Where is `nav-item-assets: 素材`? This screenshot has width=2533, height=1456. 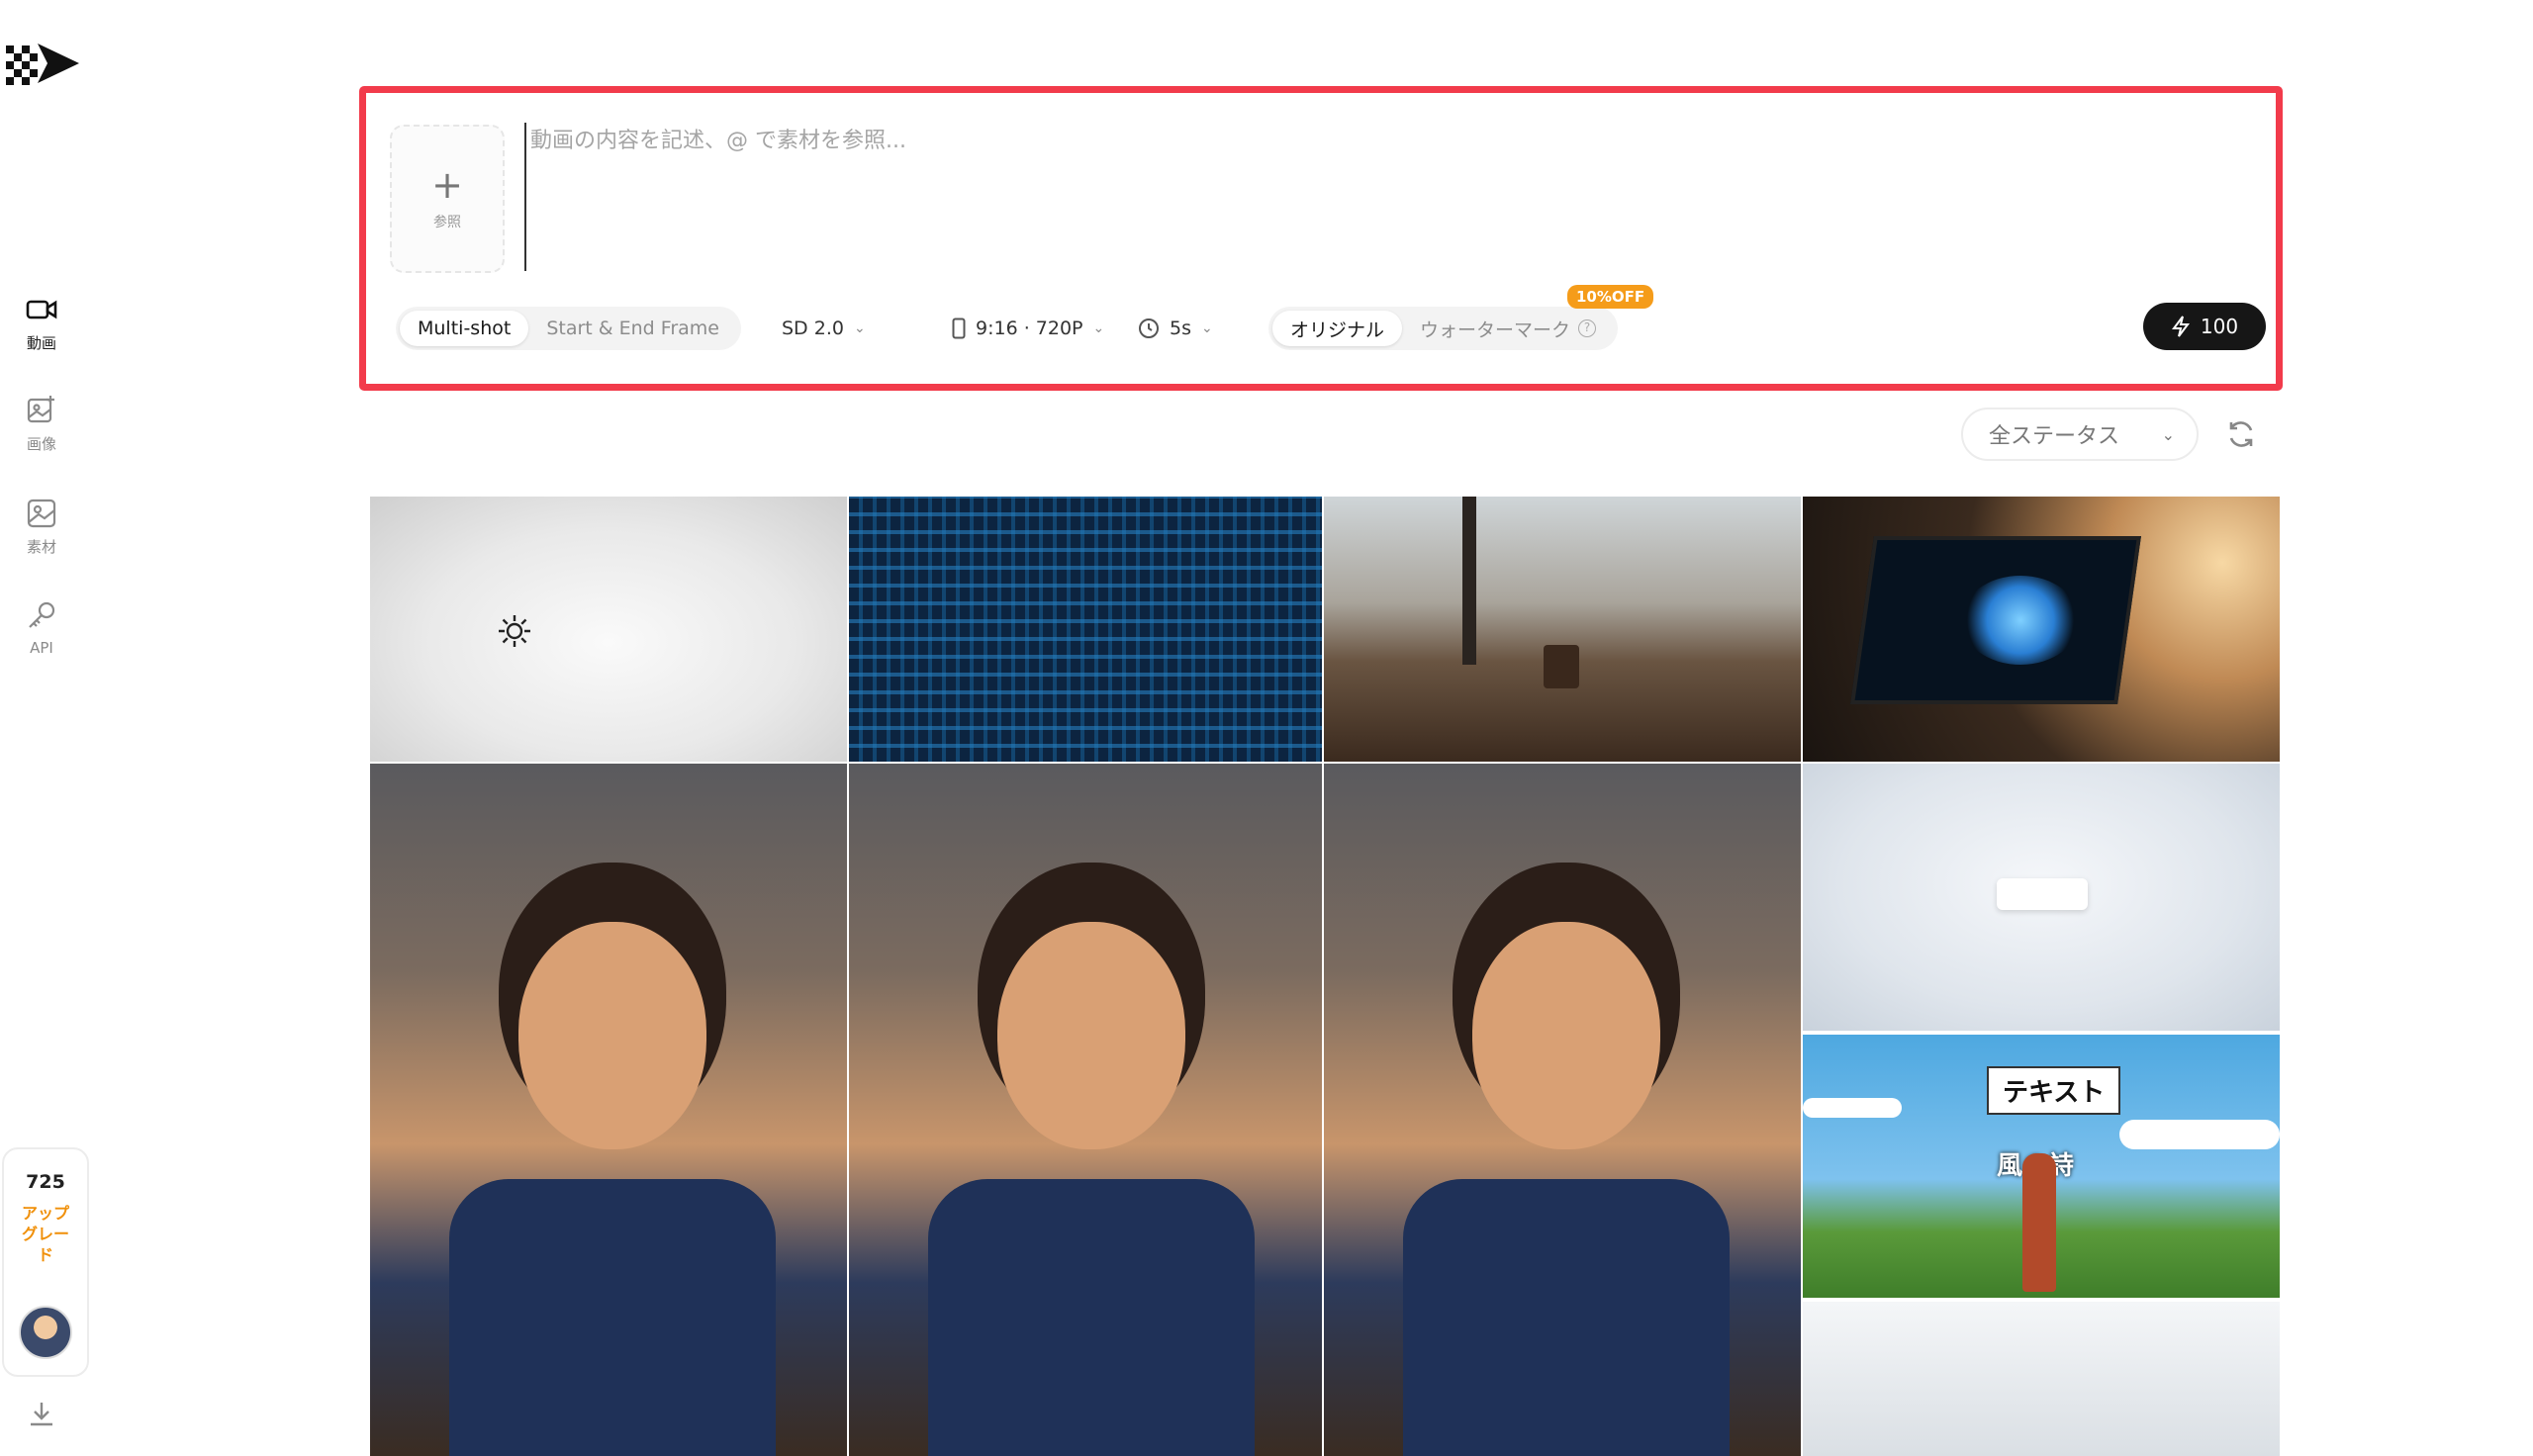
nav-item-assets: 素材 is located at coordinates (42, 527).